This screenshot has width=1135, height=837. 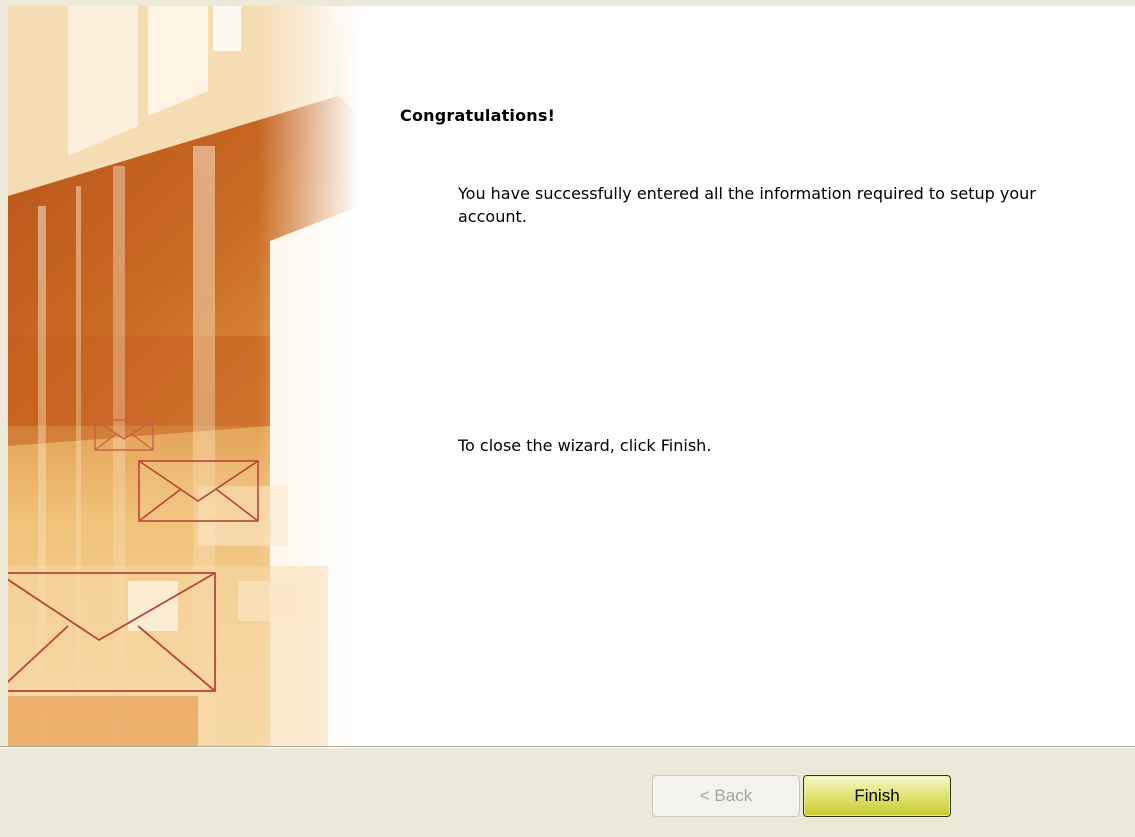 I want to click on envelope-icon, so click(x=198, y=491).